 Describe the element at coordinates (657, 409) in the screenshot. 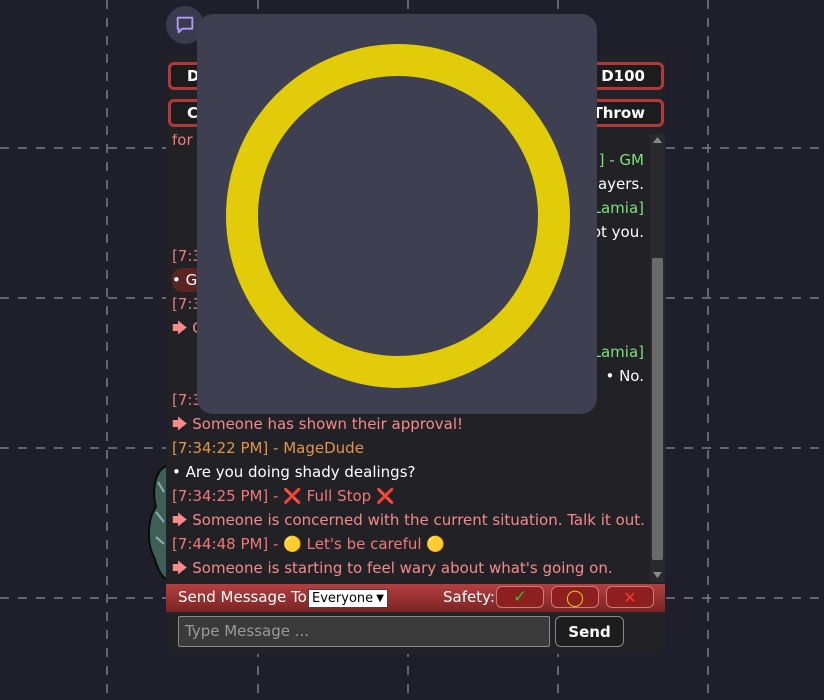

I see `scroll-thumb` at that location.